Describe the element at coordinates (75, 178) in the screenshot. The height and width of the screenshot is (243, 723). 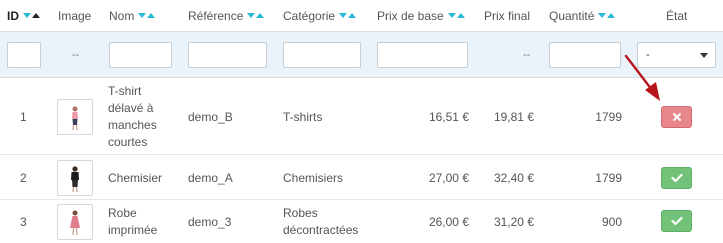
I see `blouse-model-thumbnail-icon` at that location.